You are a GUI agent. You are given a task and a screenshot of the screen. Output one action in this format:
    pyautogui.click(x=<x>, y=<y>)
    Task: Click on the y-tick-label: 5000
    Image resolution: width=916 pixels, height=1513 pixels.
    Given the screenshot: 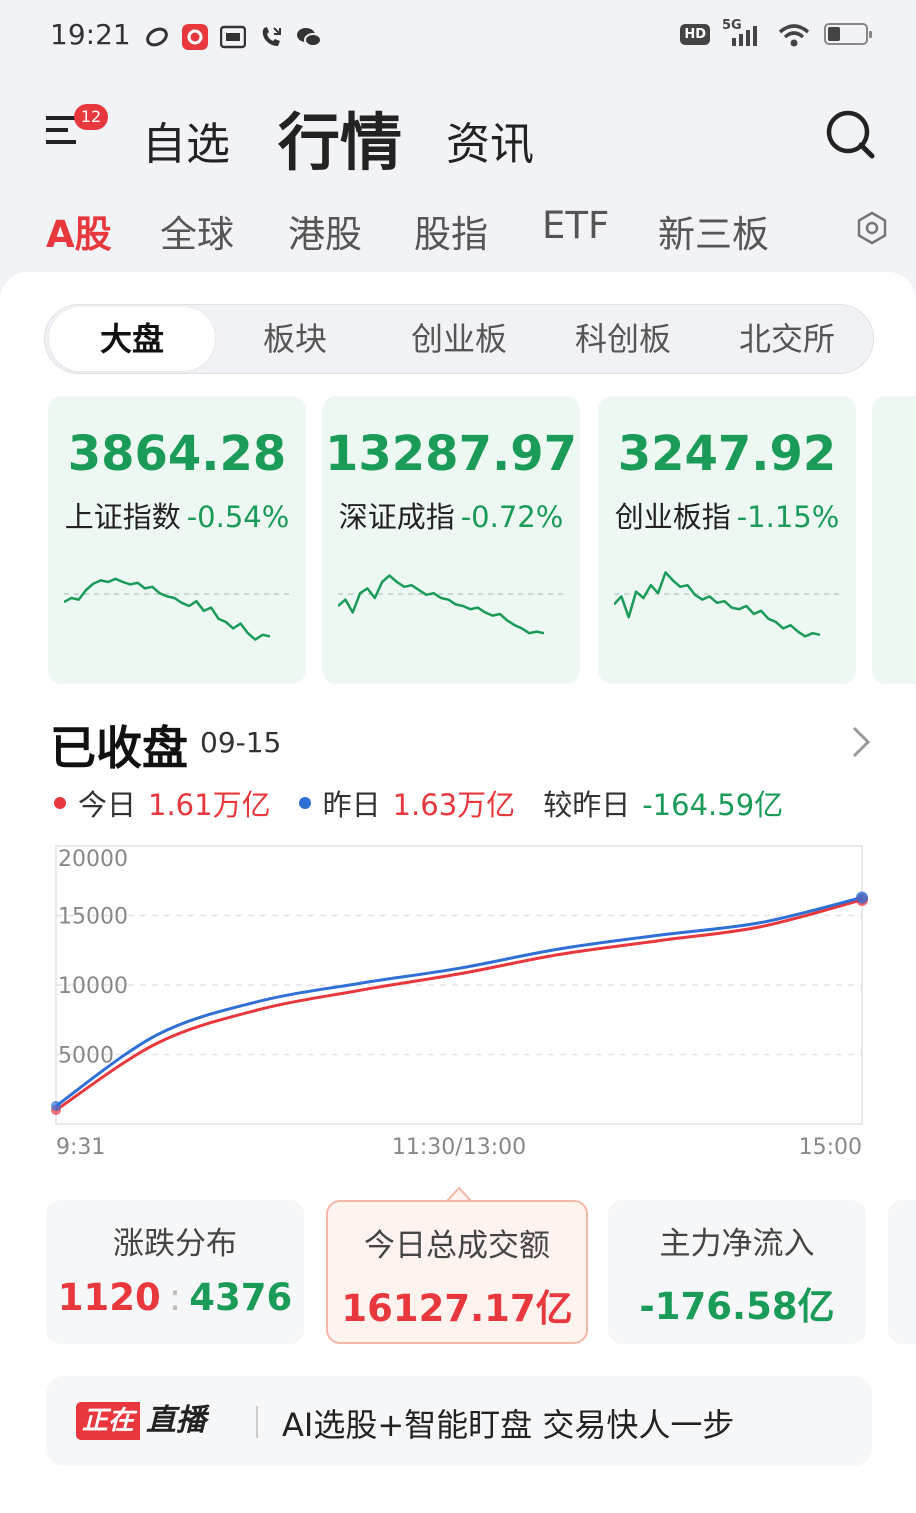 What is the action you would take?
    pyautogui.click(x=86, y=1056)
    